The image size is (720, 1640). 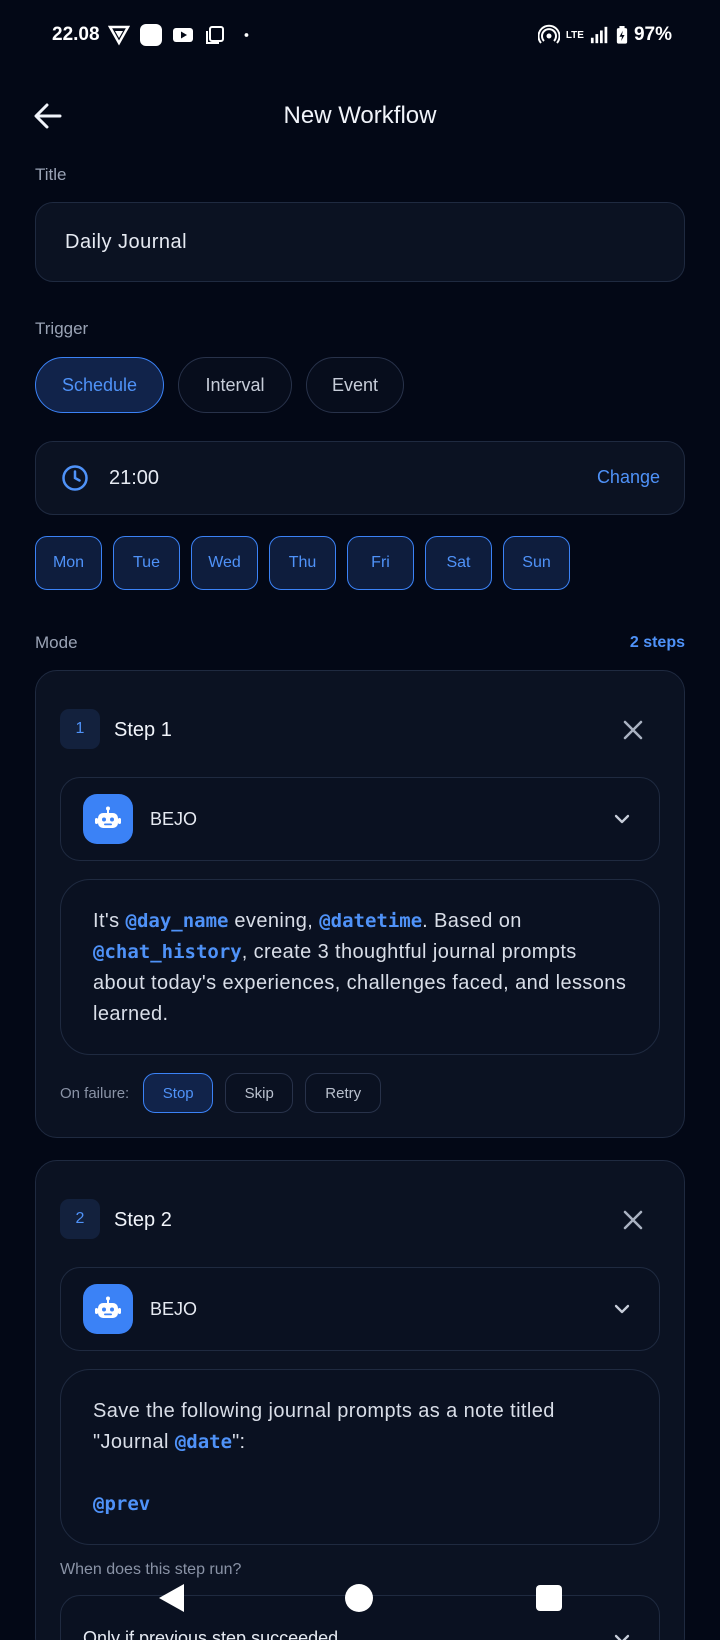 I want to click on steps-count: 2 steps, so click(x=657, y=642).